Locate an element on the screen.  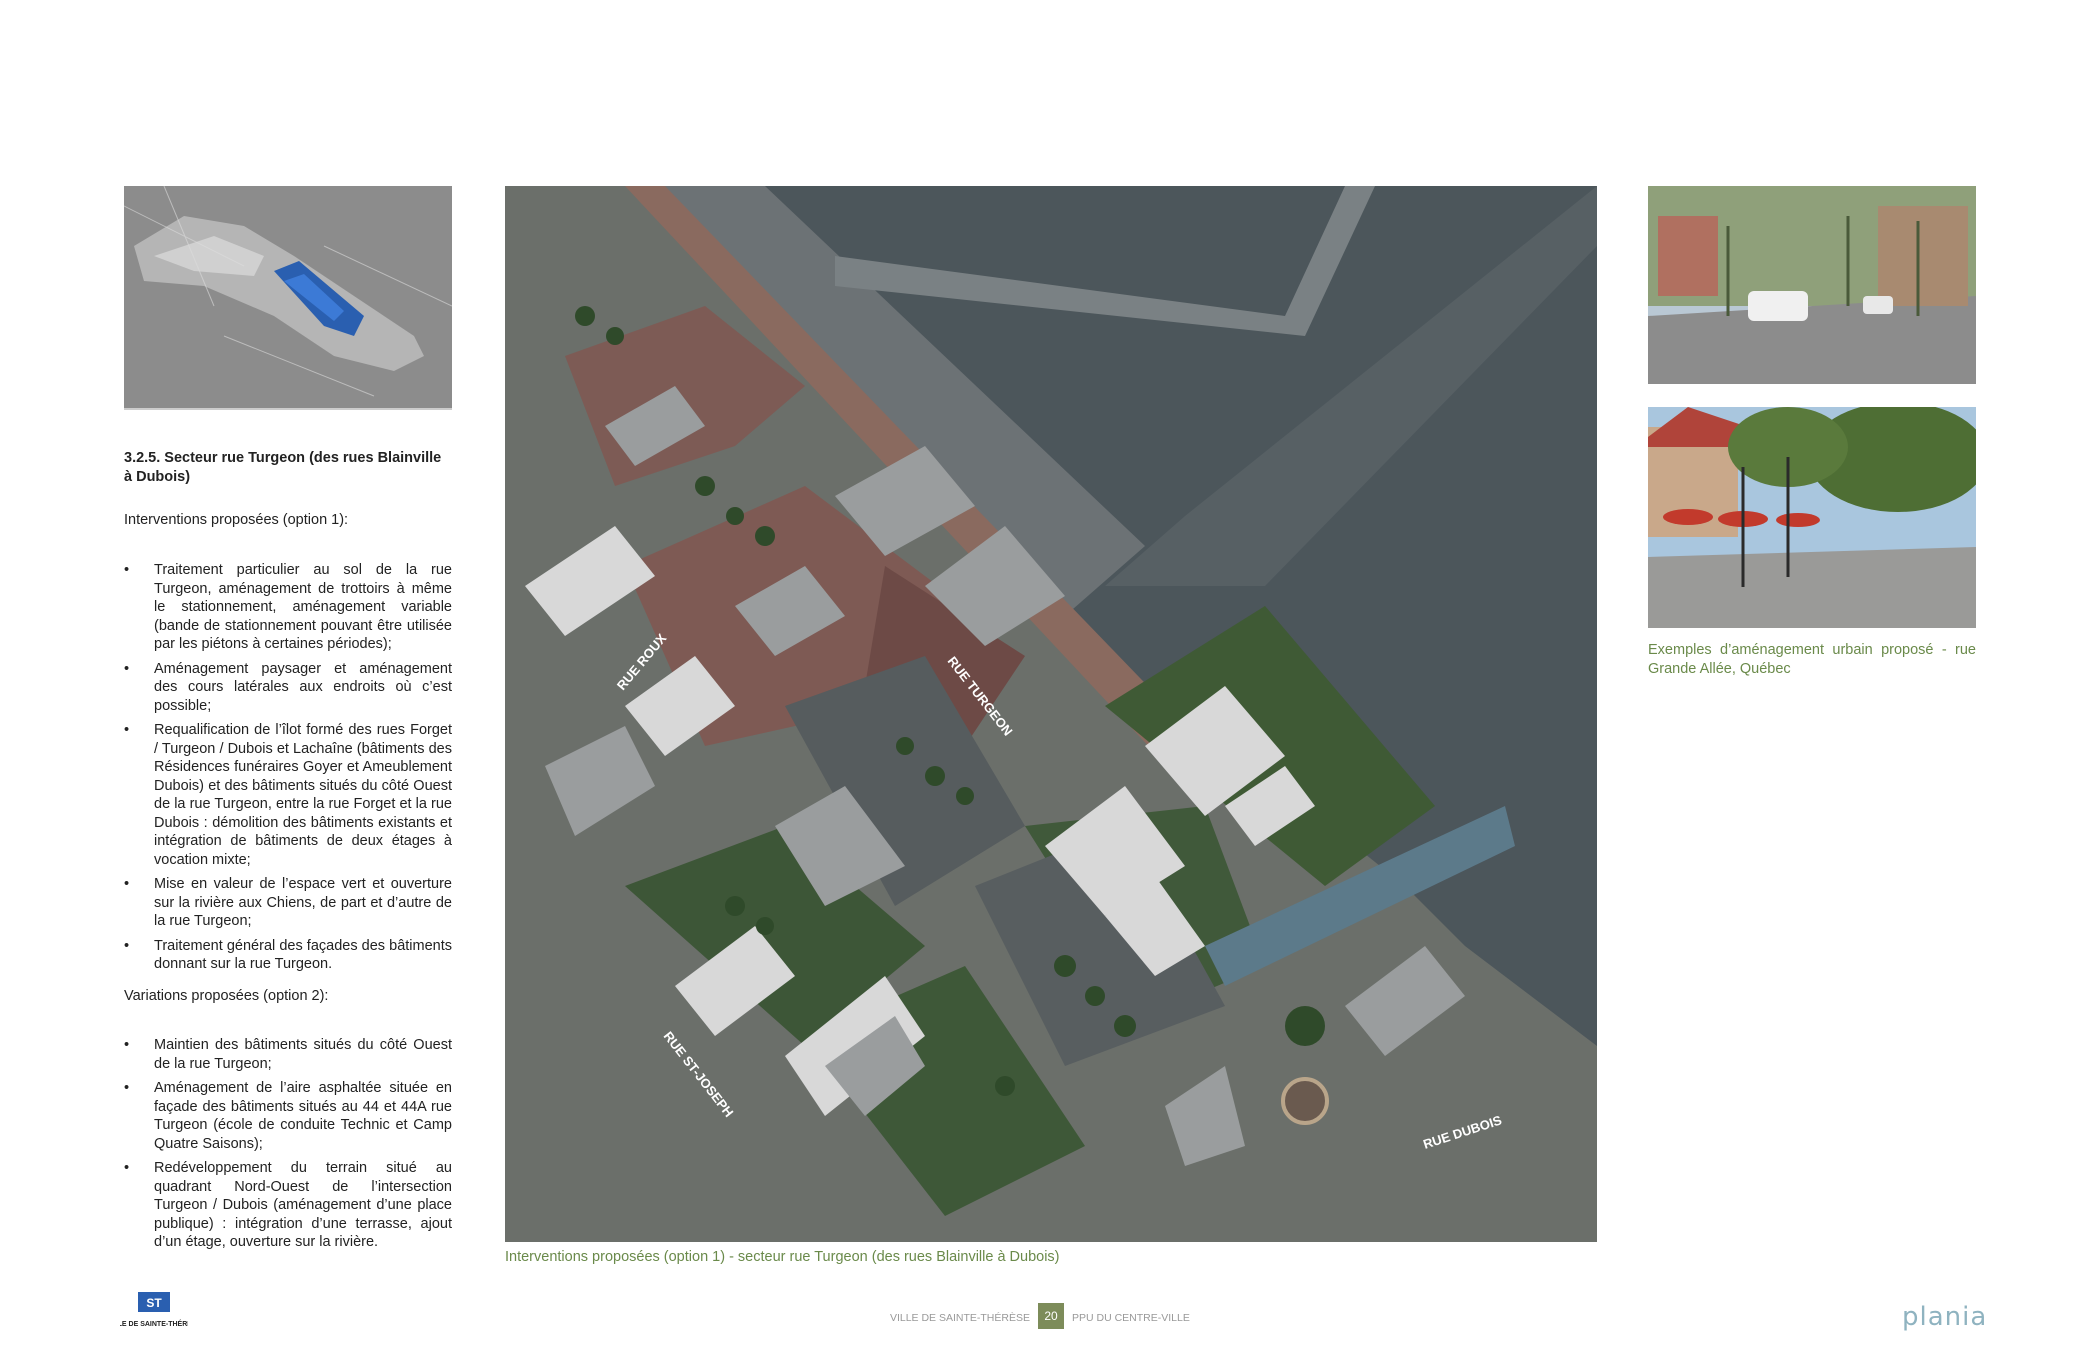
firm-logo: plania is located at coordinates (1945, 1317).